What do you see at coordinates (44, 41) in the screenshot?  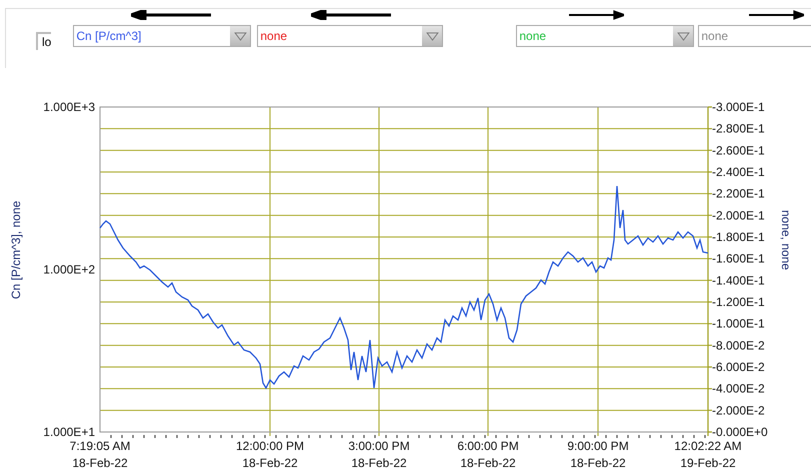 I see `unit-field: lo` at bounding box center [44, 41].